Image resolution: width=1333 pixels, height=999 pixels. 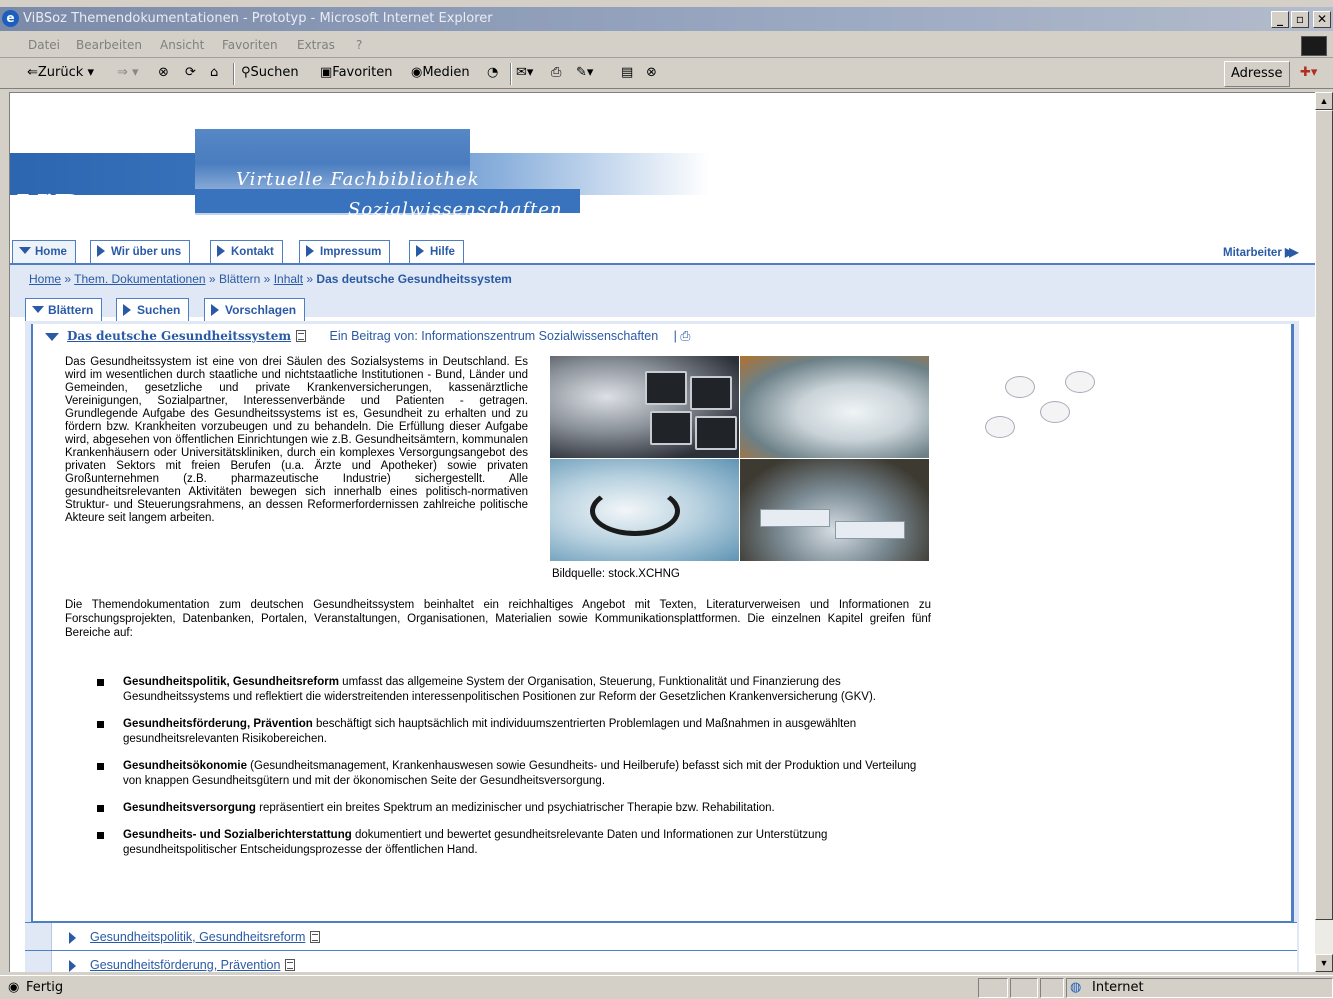 I want to click on xray-photo, so click(x=644, y=407).